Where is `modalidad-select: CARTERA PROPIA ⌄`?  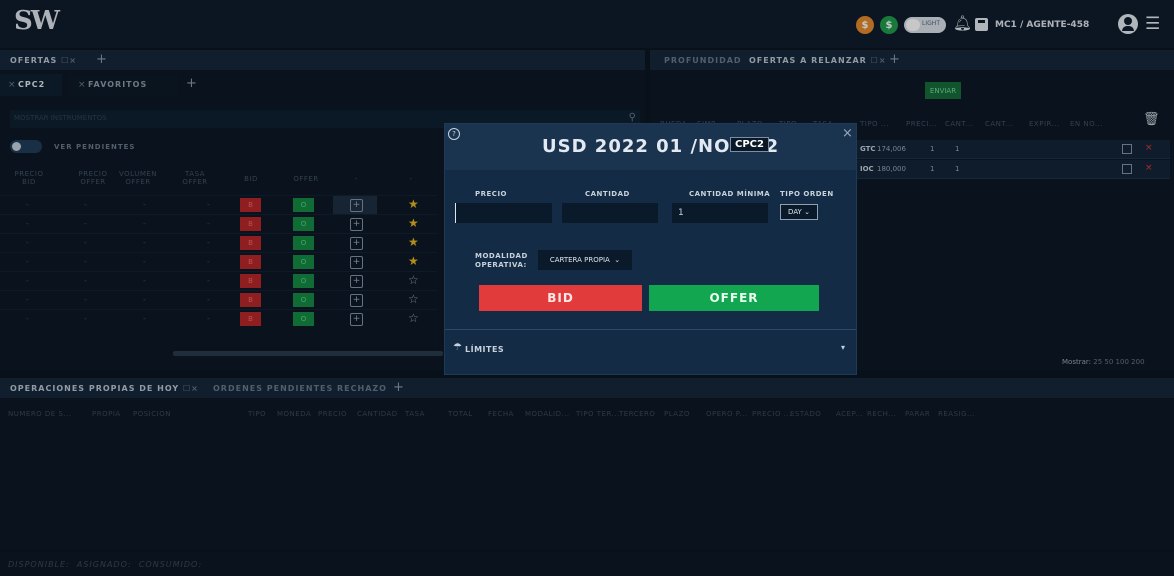
modalidad-select: CARTERA PROPIA ⌄ is located at coordinates (585, 260).